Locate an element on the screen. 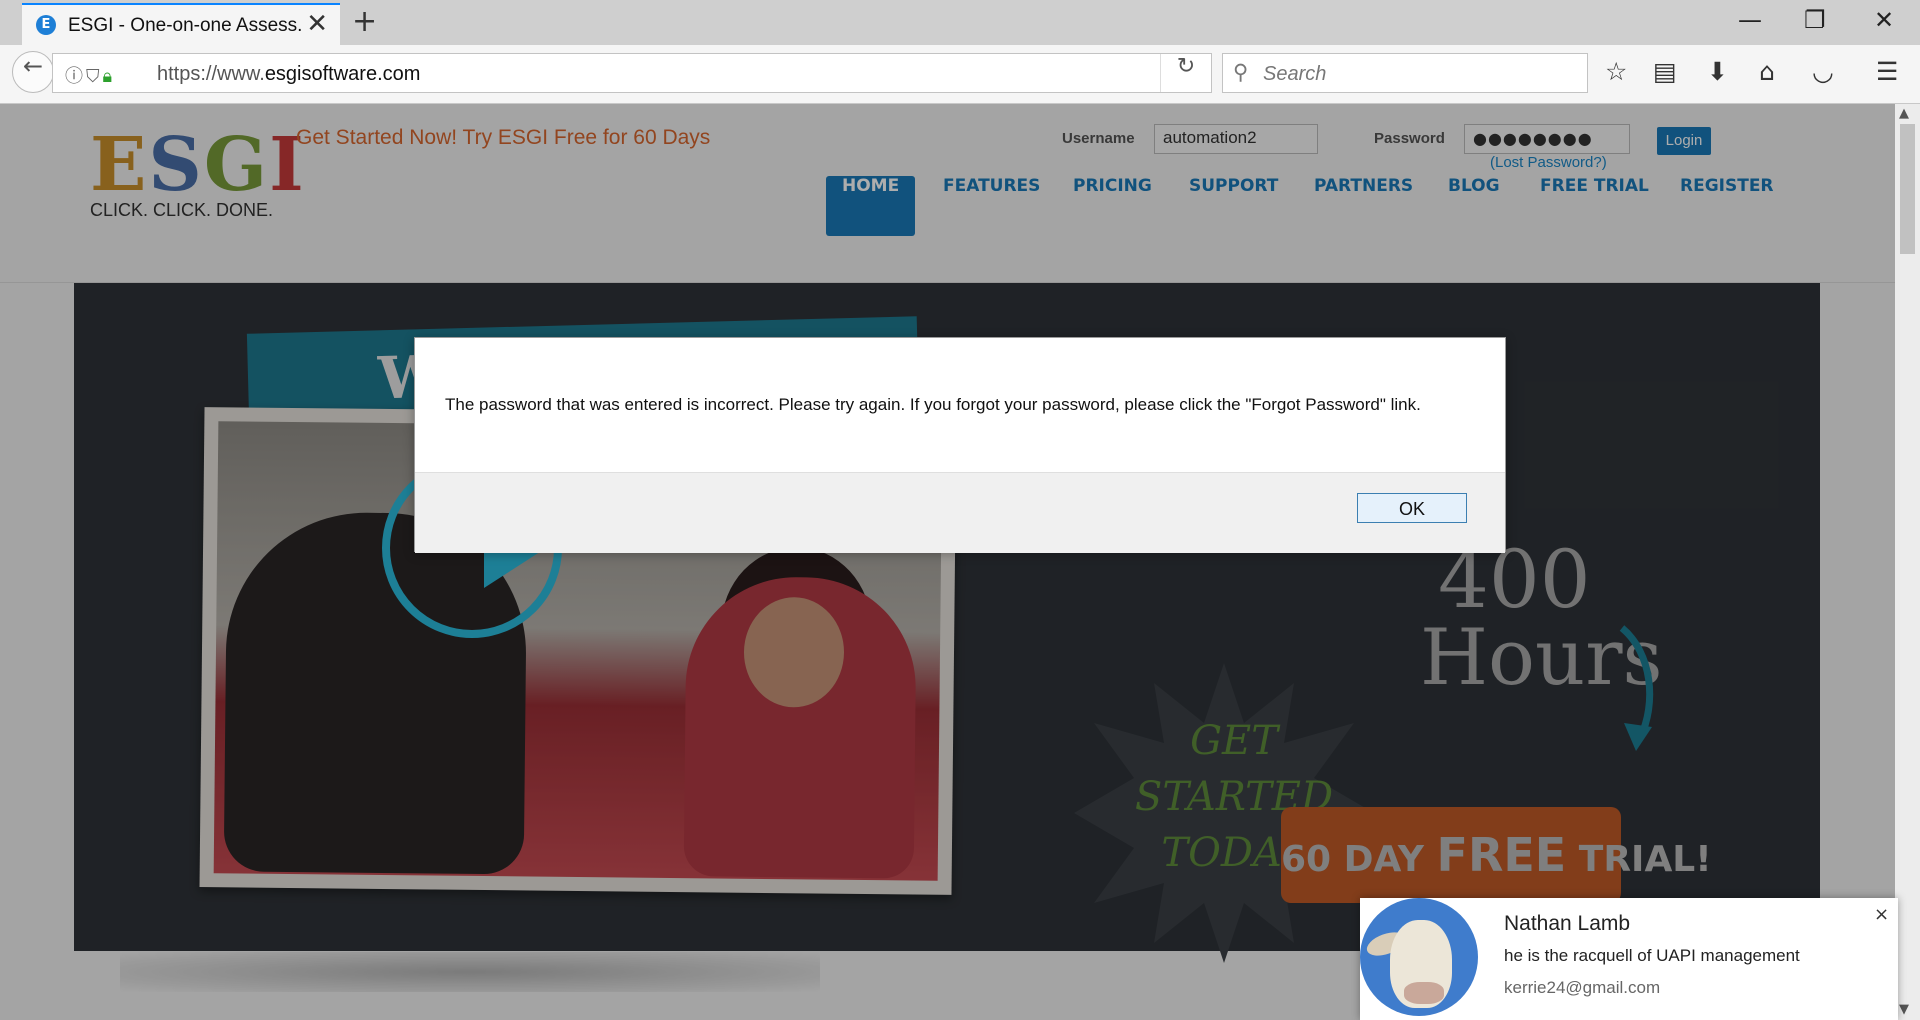  home-icon: ⌂ is located at coordinates (1767, 71).